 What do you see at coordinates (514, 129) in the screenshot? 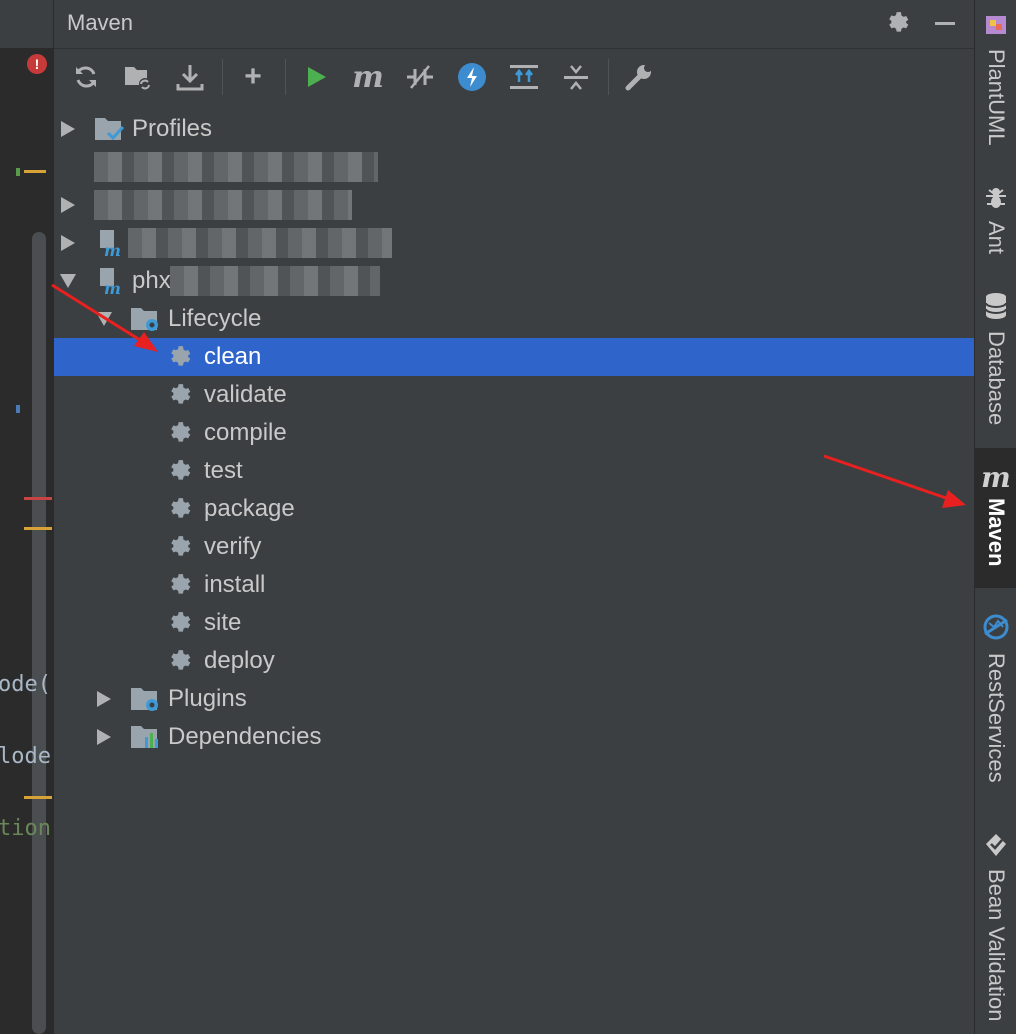
I see `tree-node-profiles: Profiles` at bounding box center [514, 129].